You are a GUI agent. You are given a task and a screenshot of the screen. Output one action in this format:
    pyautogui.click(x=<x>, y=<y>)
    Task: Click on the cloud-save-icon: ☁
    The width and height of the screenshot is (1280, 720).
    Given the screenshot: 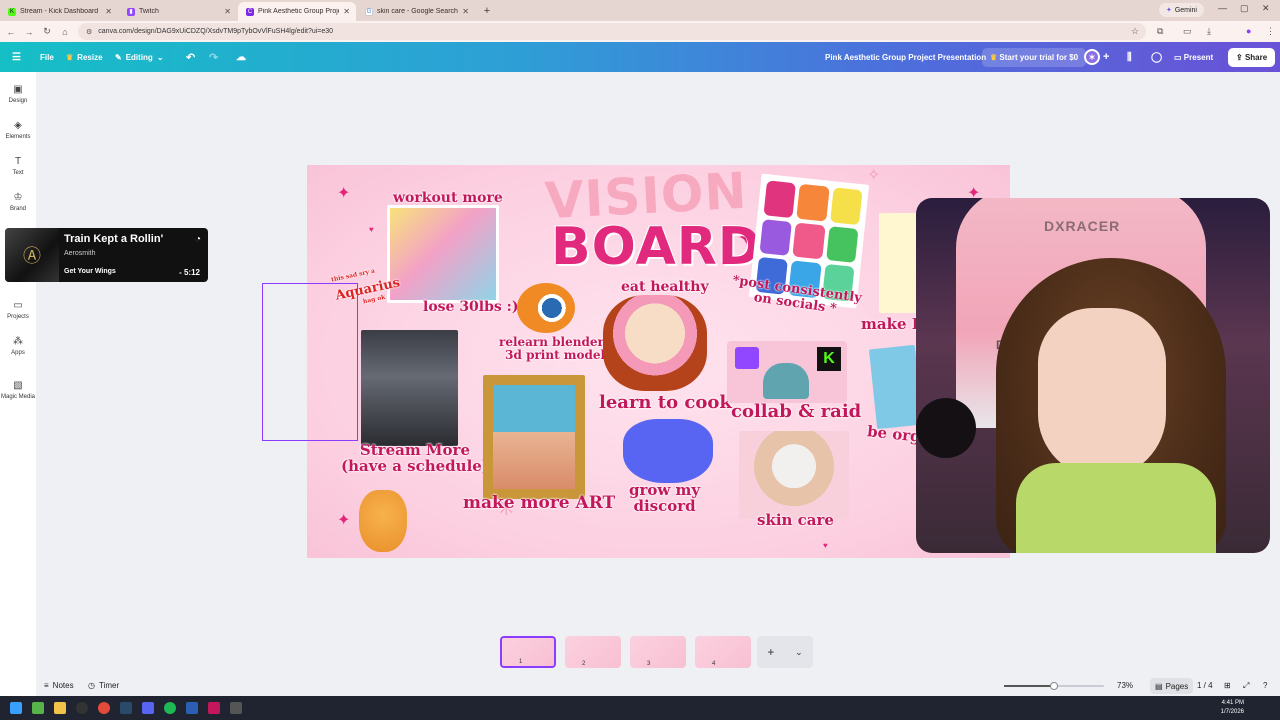 What is the action you would take?
    pyautogui.click(x=241, y=57)
    